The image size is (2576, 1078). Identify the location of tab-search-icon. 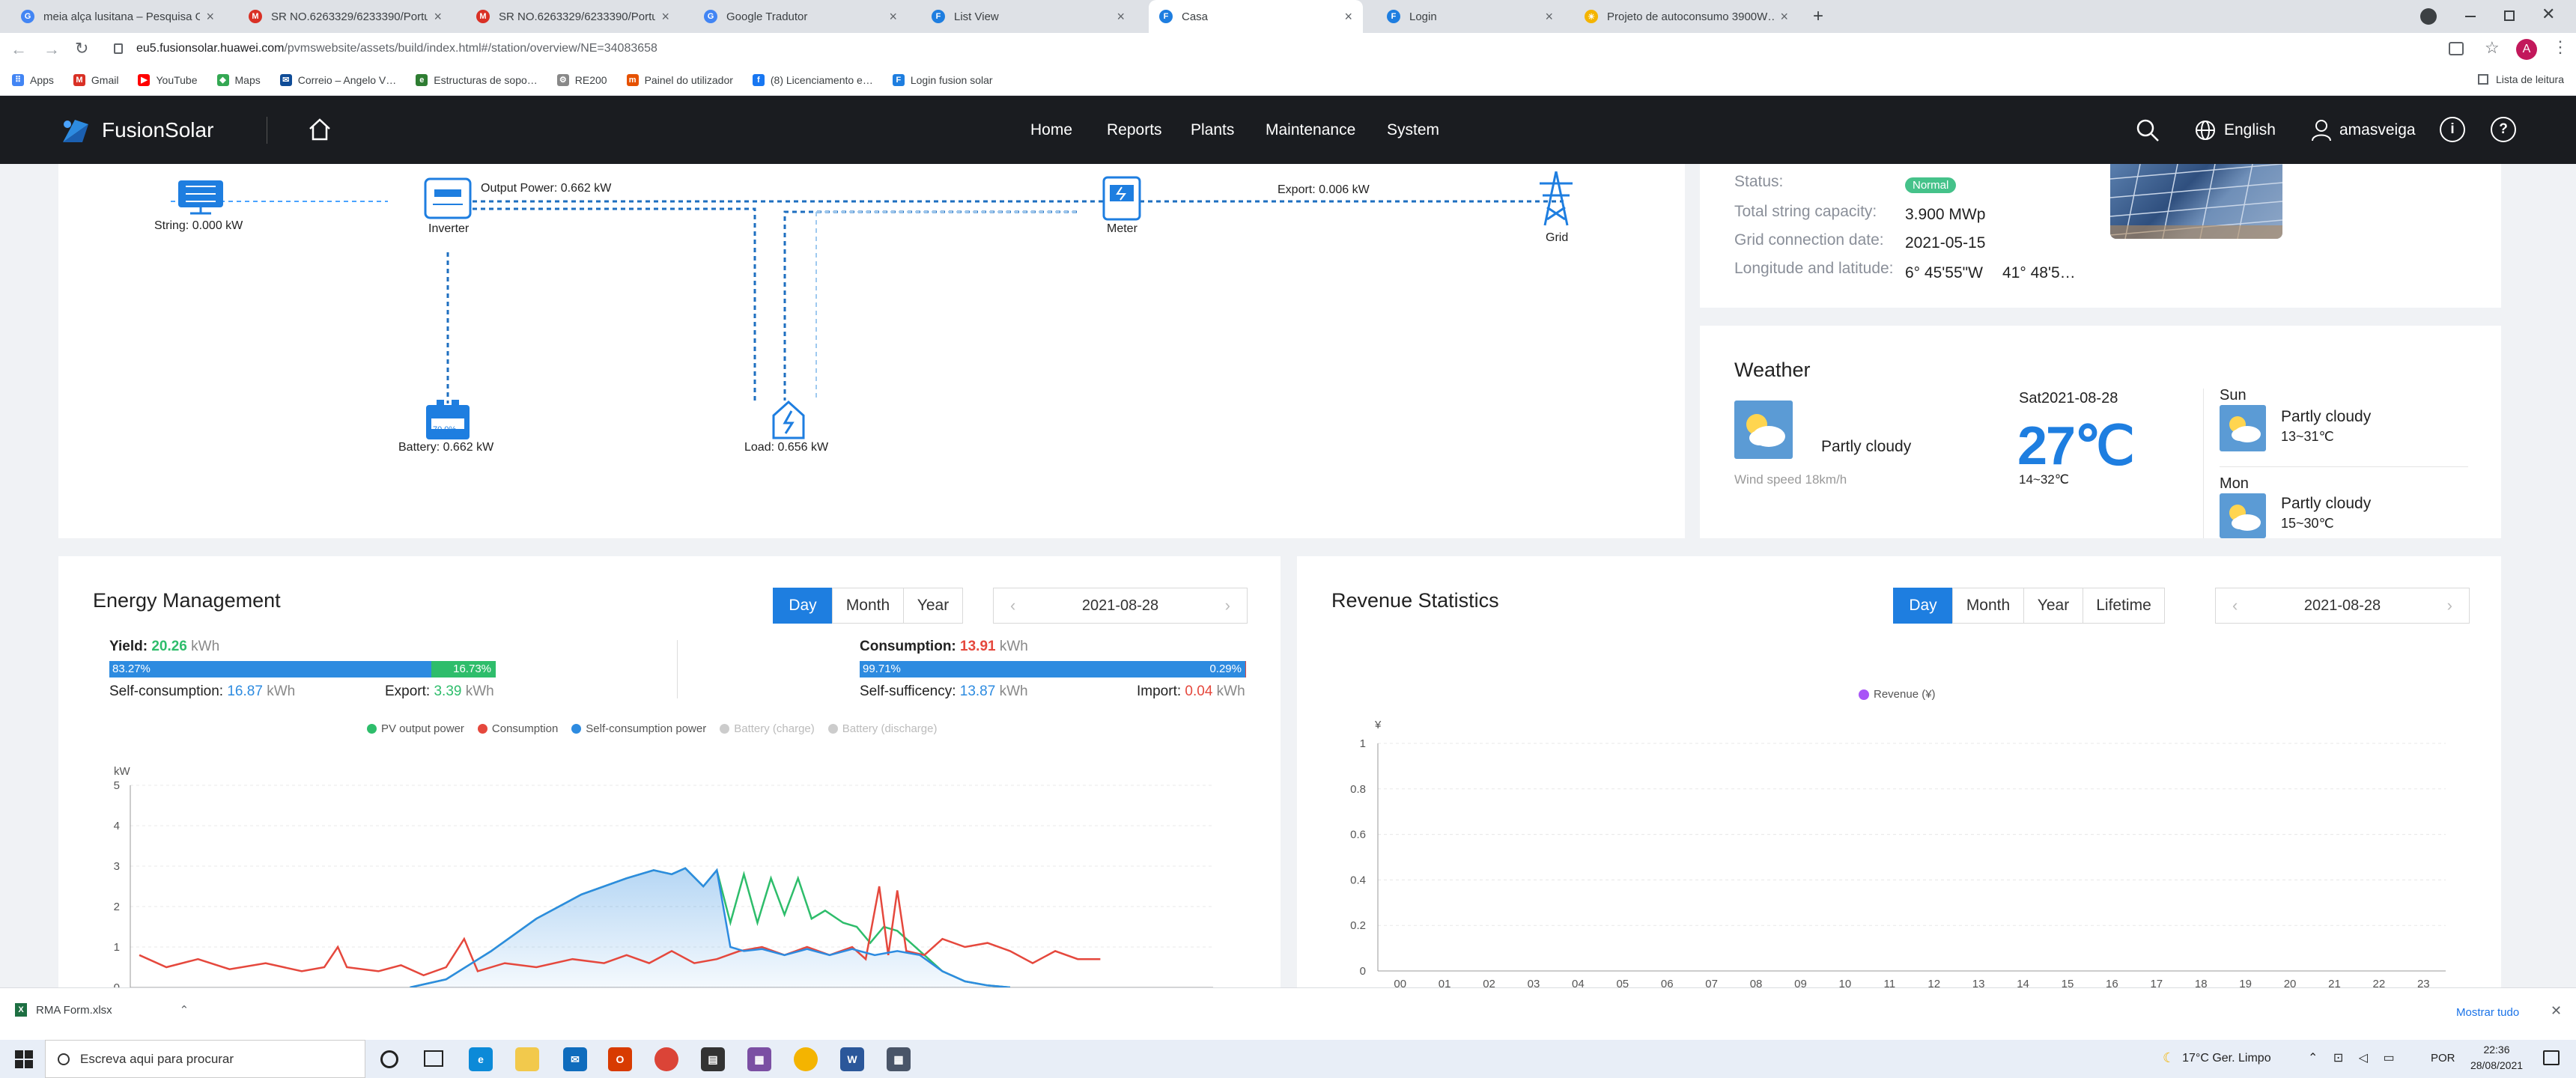
(2428, 16).